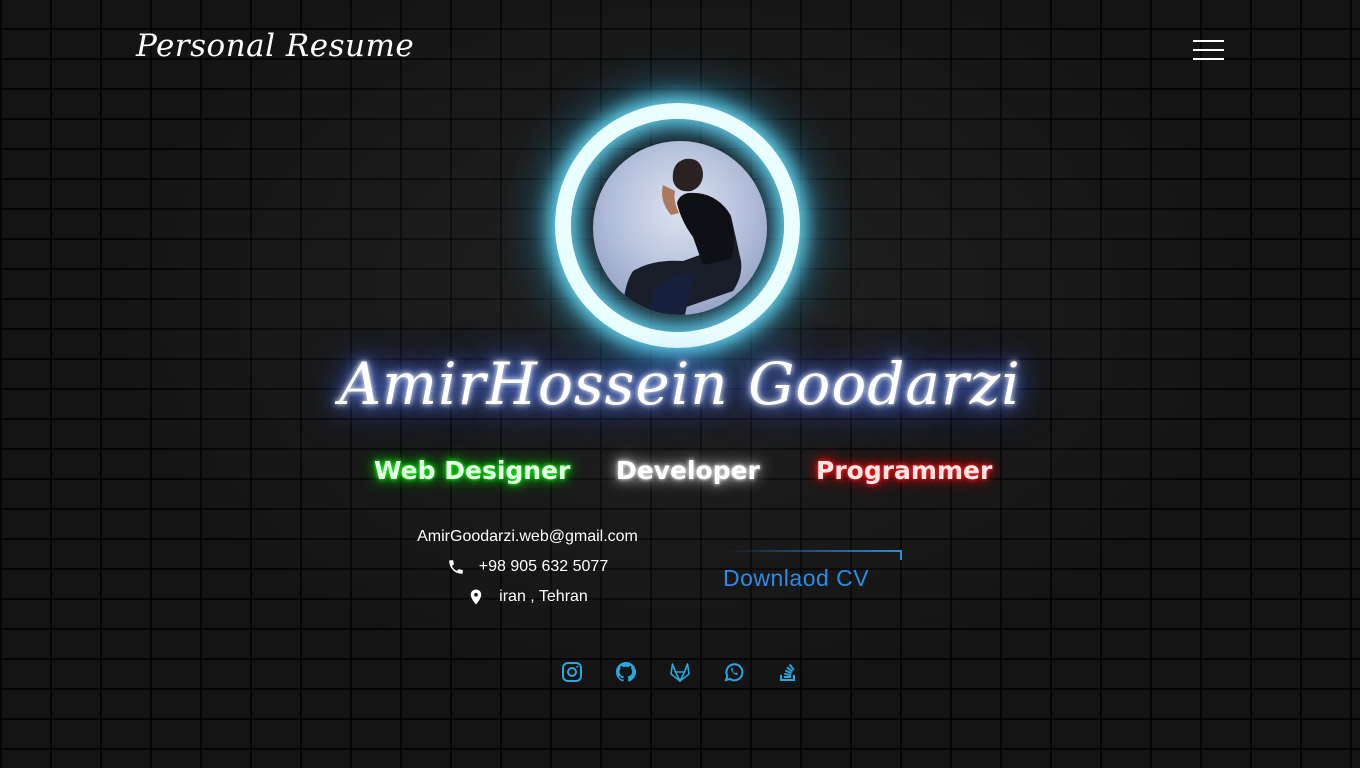 Image resolution: width=1360 pixels, height=768 pixels. Describe the element at coordinates (472, 470) in the screenshot. I see `role-web-designer: Web Designer` at that location.